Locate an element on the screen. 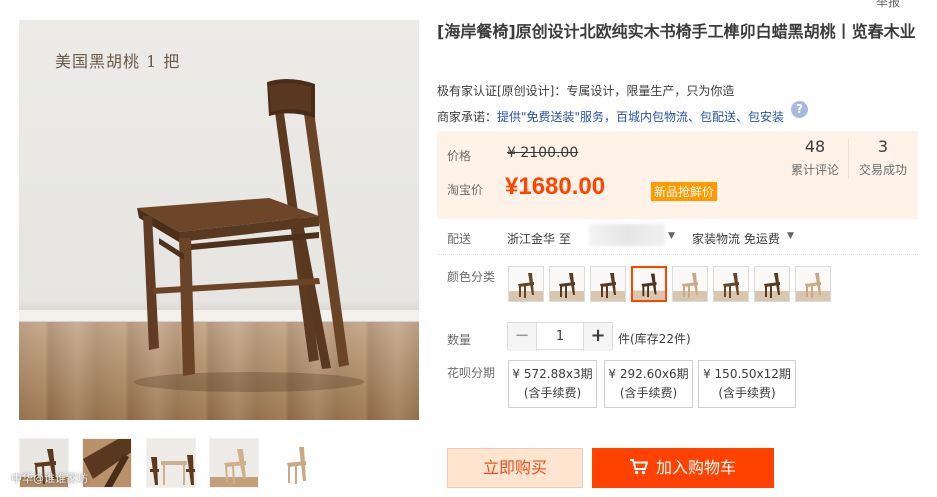 The image size is (937, 497). installment-price: ¥ 572.88x3期 is located at coordinates (552, 374).